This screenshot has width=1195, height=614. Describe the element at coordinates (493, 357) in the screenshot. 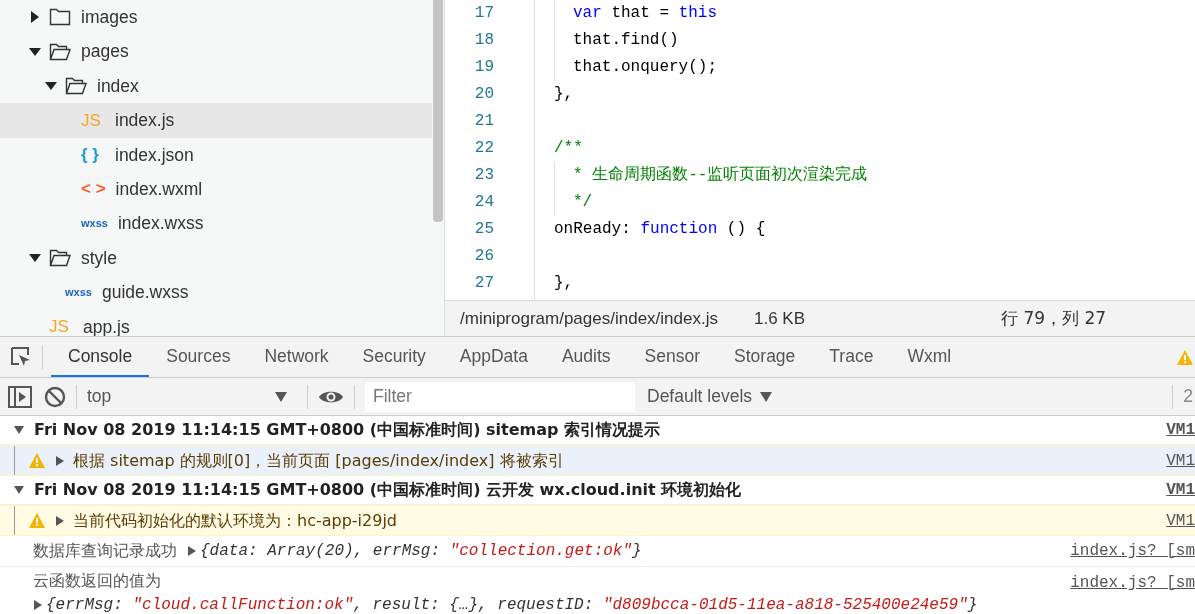

I see `devtools-tab: AppData` at that location.